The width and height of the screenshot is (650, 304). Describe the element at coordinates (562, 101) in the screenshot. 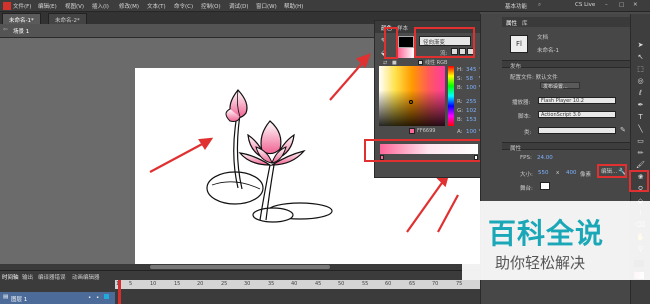

I see `player-value: Flash Player 10.2` at that location.